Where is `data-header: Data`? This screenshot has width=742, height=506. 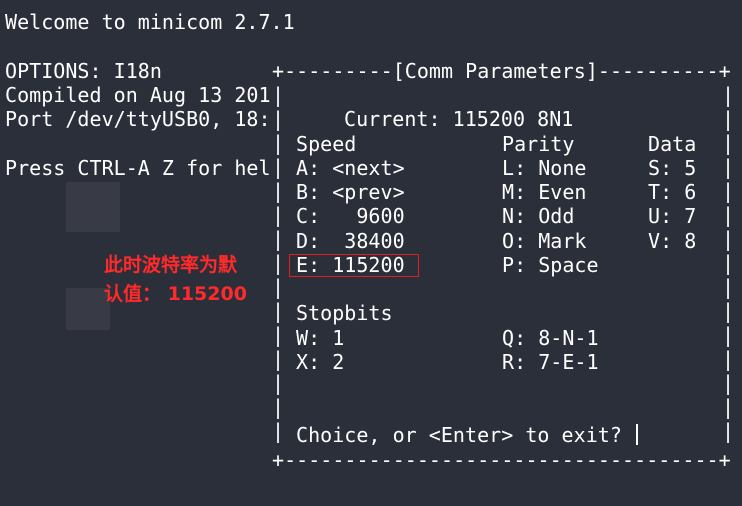
data-header: Data is located at coordinates (672, 144).